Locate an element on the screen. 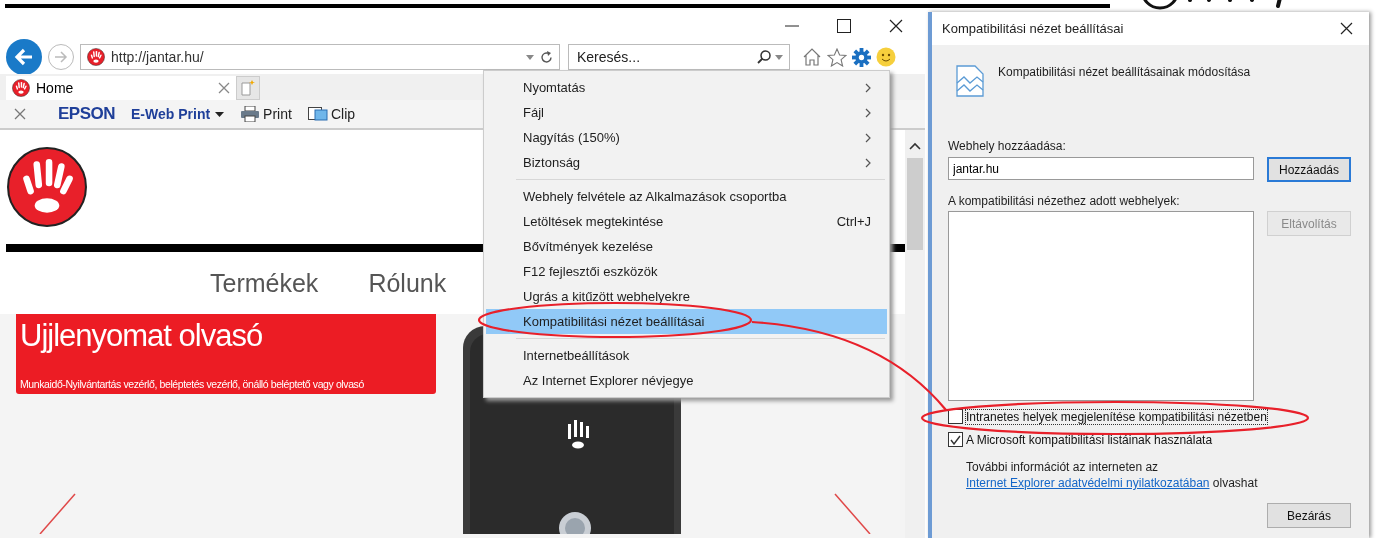  home-icon is located at coordinates (812, 57).